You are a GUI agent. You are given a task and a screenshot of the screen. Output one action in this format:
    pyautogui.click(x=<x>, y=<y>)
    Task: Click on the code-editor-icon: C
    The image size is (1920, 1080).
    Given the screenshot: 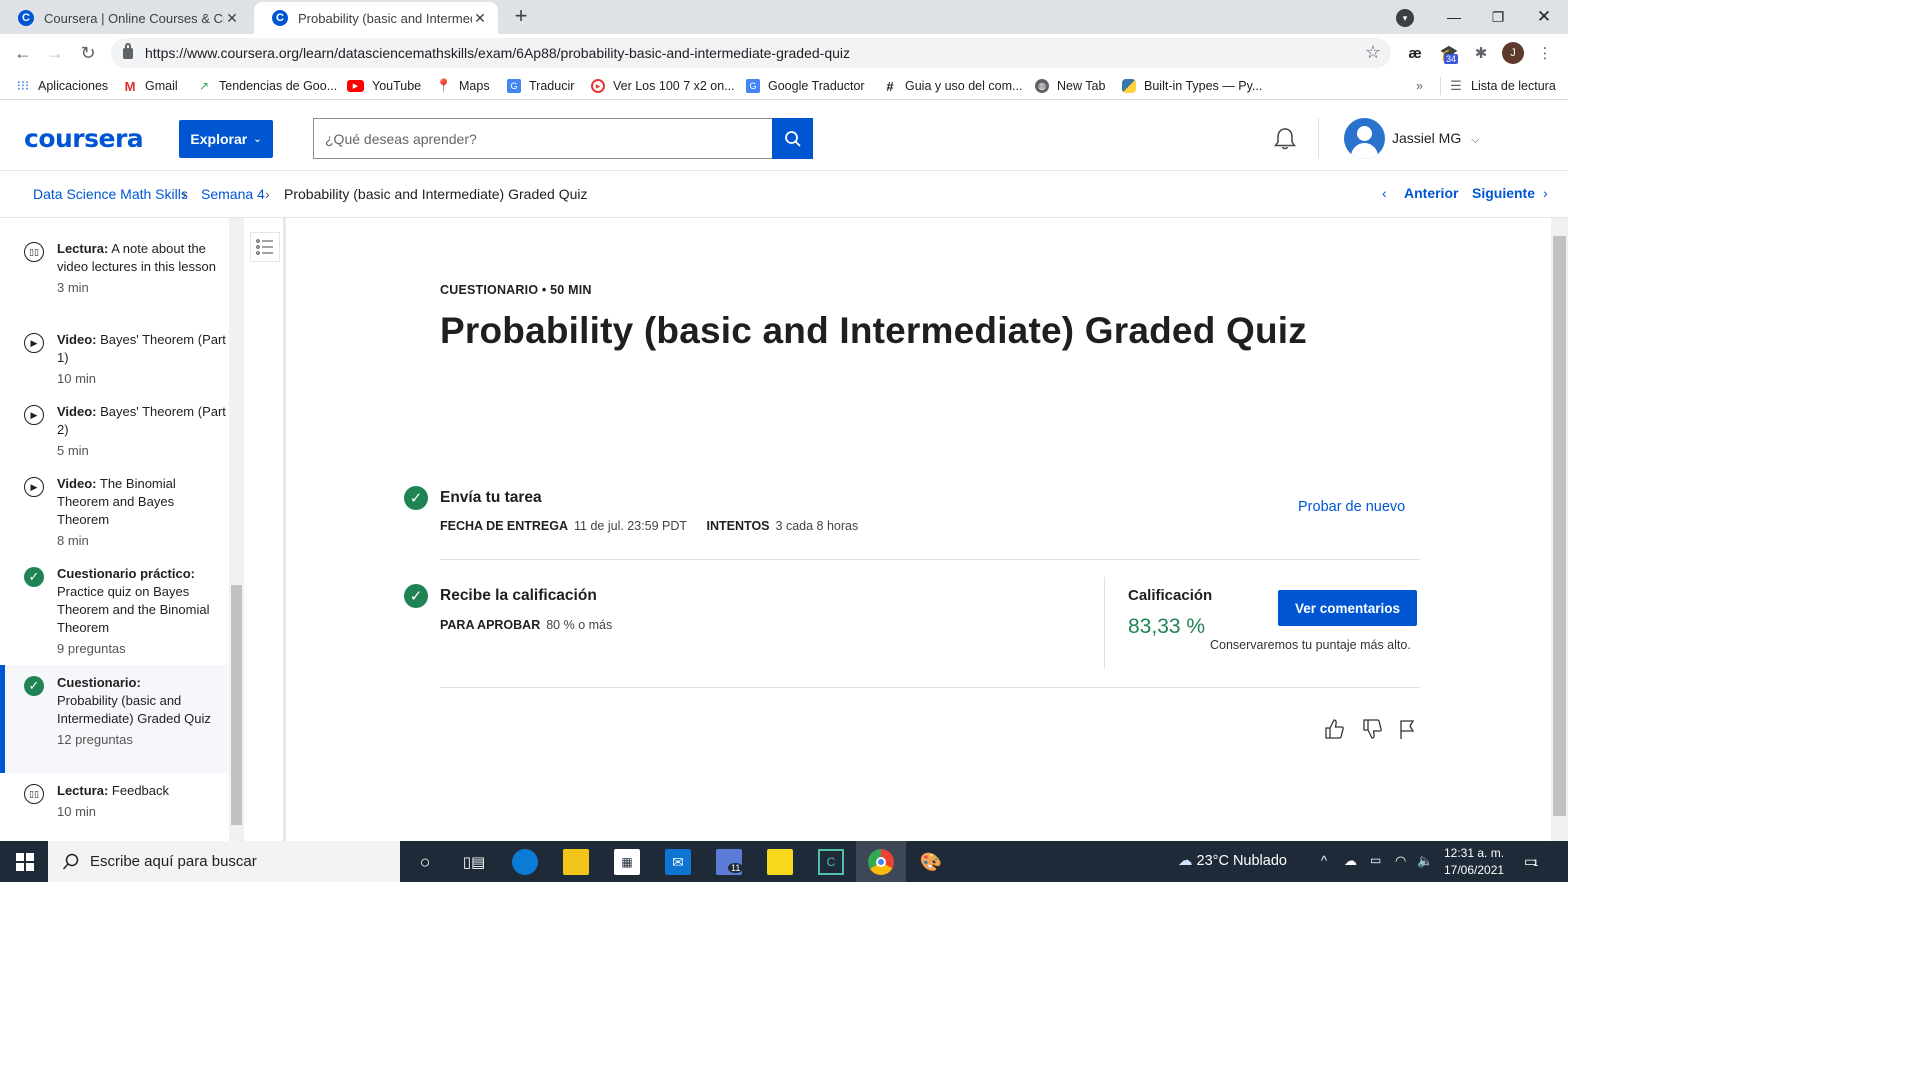 What is the action you would take?
    pyautogui.click(x=831, y=862)
    